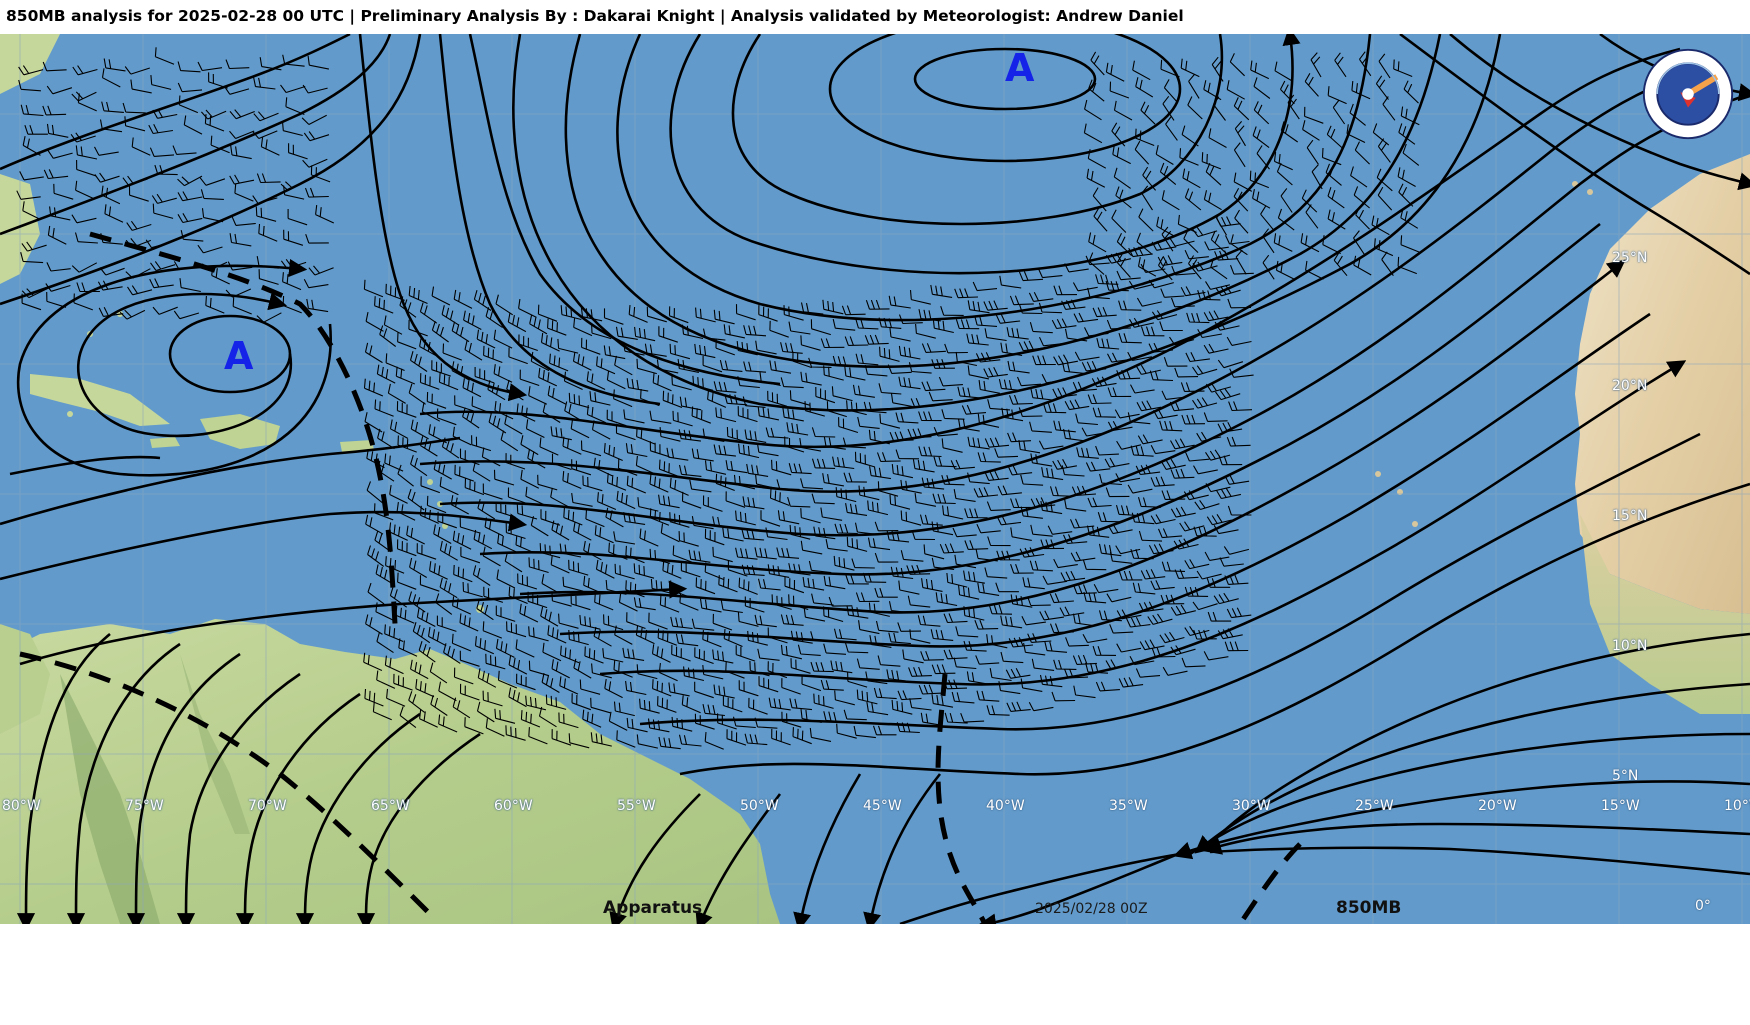  I want to click on timestamp-label: 2025/02/28 00Z, so click(1091, 909).